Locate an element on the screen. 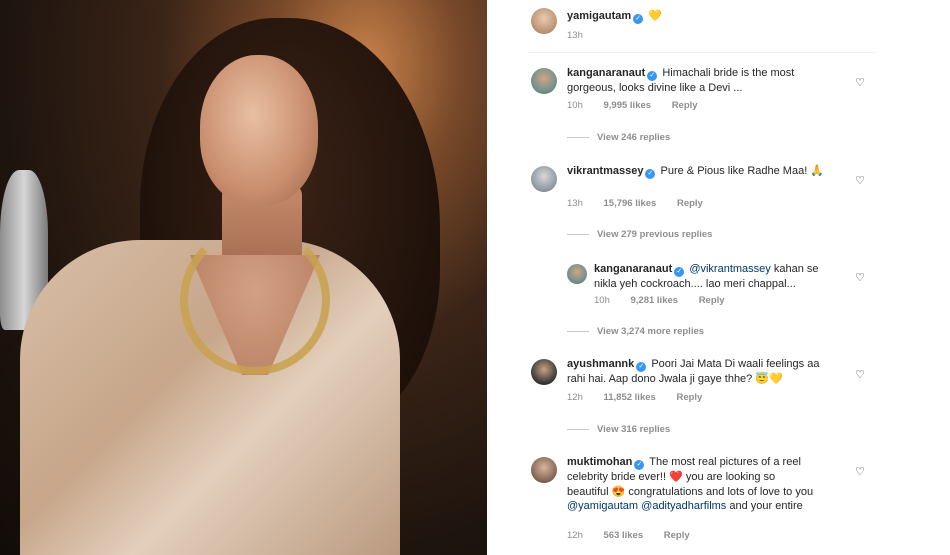 This screenshot has height=555, width=950. view-replies-button: View 316 replies is located at coordinates (618, 429).